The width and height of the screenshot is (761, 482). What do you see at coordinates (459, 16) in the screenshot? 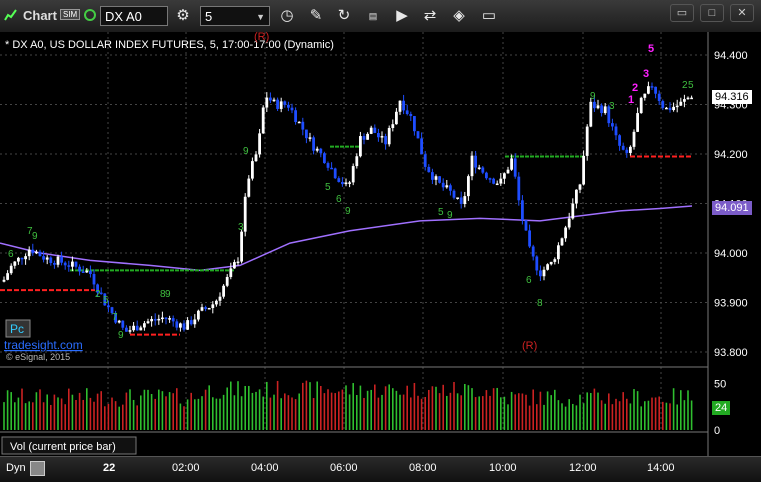
I see `tag-icon: ◈` at bounding box center [459, 16].